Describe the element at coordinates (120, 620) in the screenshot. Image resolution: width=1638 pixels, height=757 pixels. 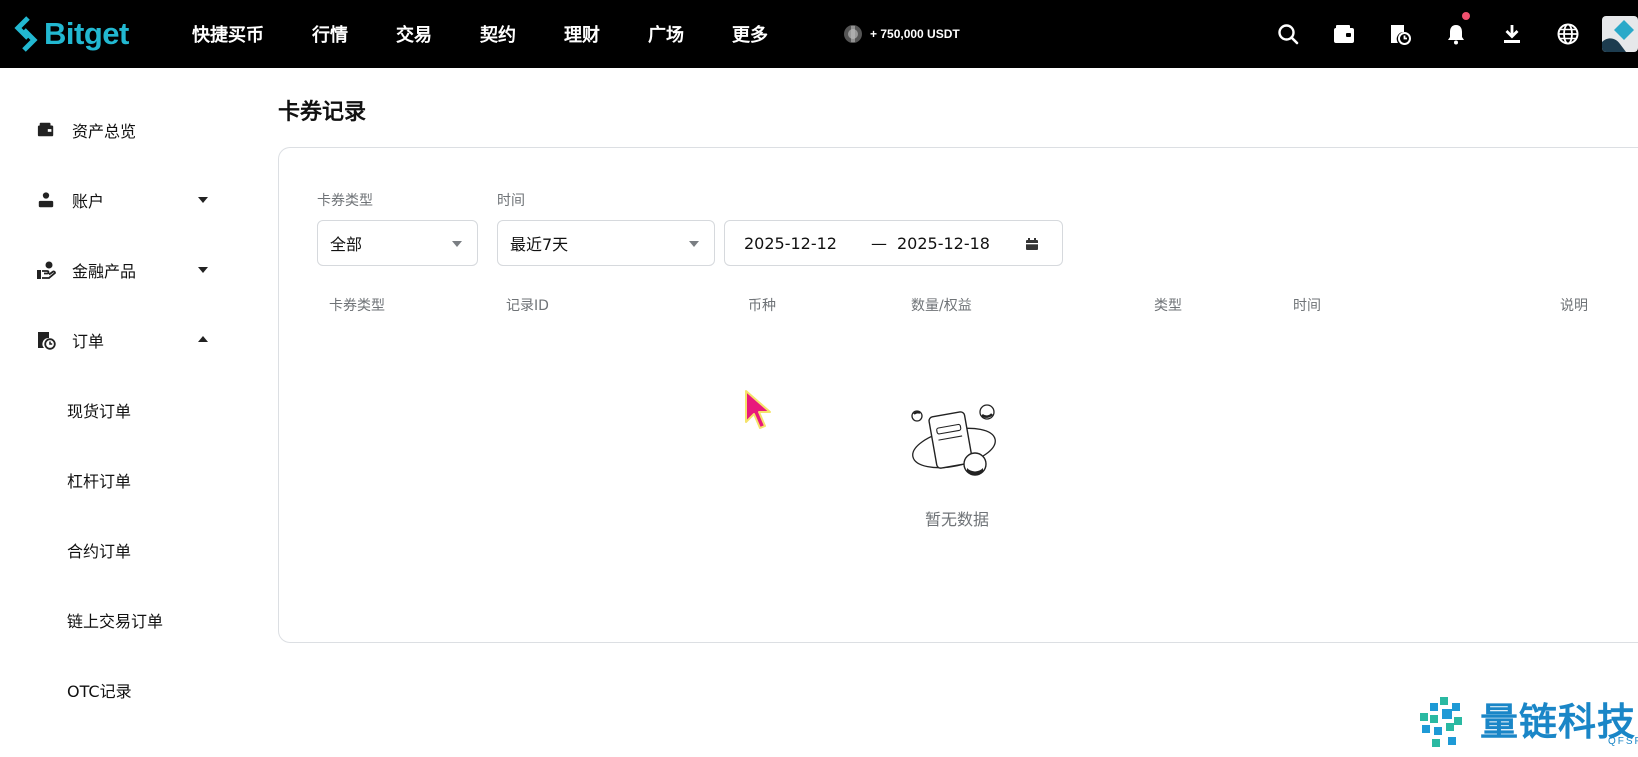
I see `sidebar-subitem-onchain-orders: 链上交易订单` at that location.